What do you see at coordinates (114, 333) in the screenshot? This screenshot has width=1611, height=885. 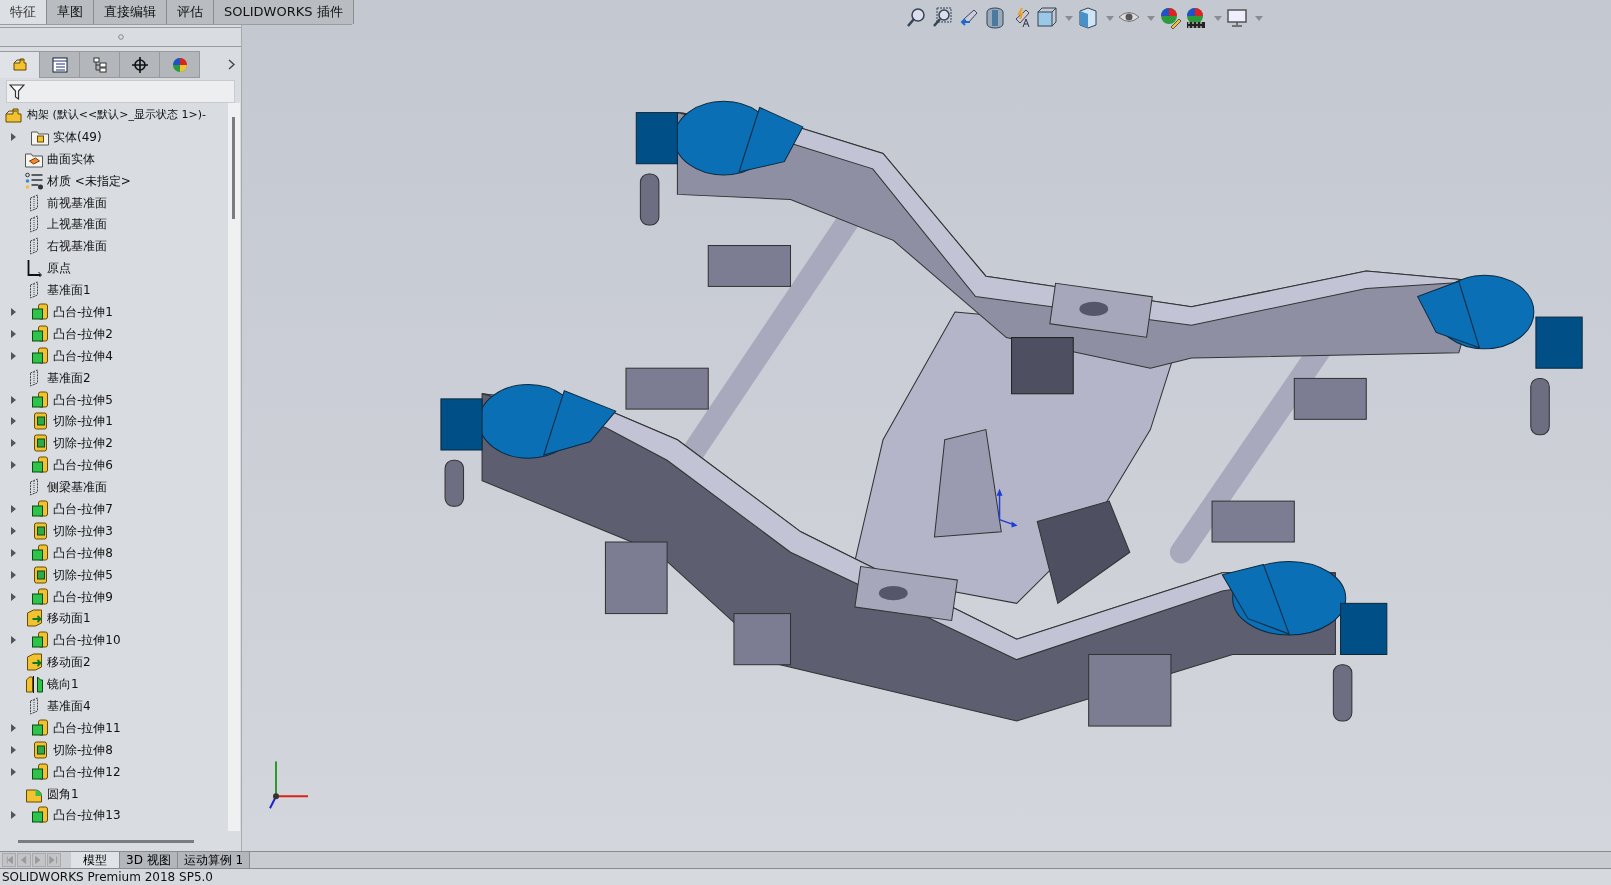 I see `tree-item: 凸台-拉伸2` at bounding box center [114, 333].